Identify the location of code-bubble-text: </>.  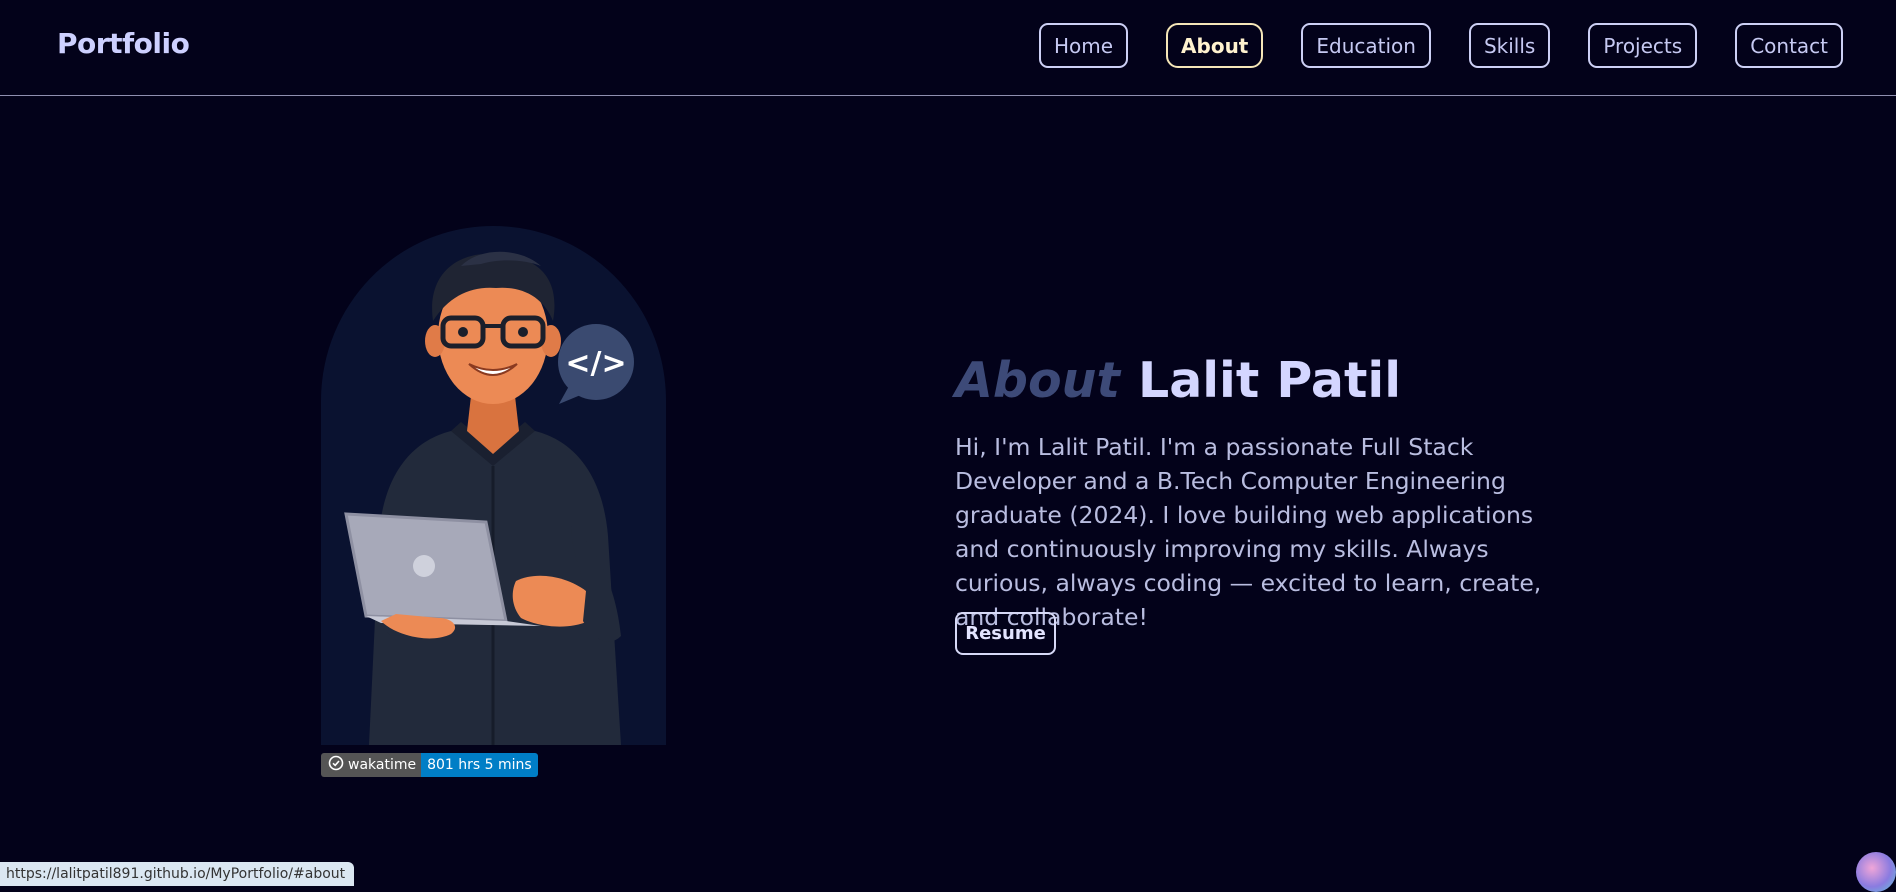
(595, 363).